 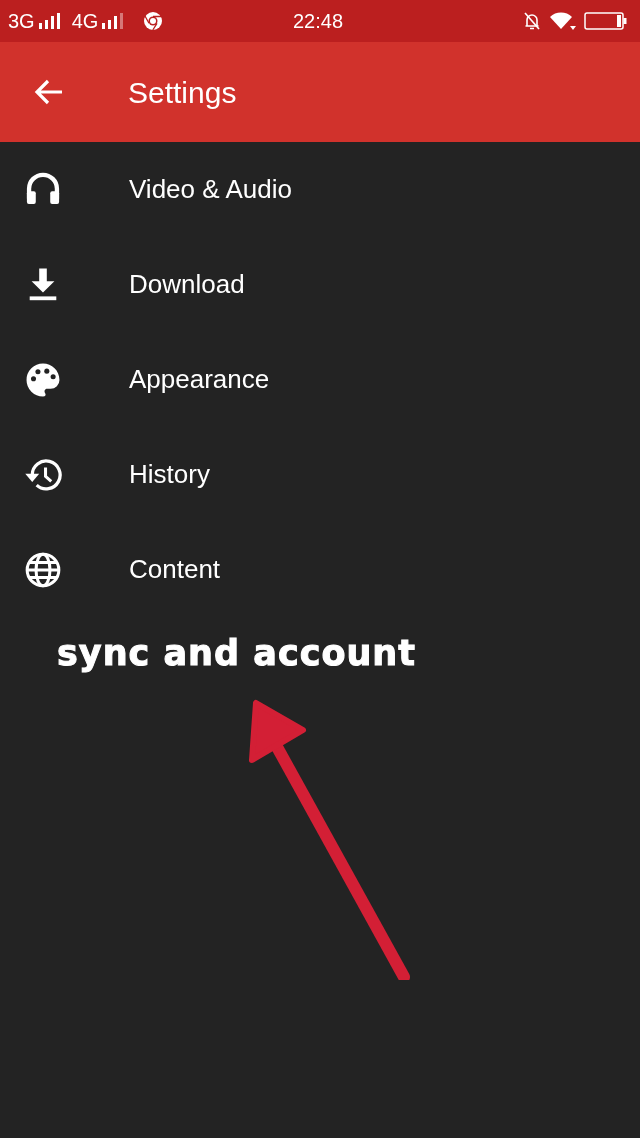 I want to click on clock-text: 22:48, so click(x=318, y=21).